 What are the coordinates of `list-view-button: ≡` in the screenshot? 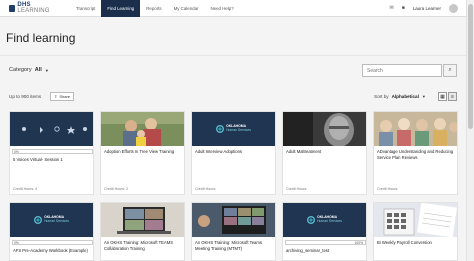 It's located at (452, 96).